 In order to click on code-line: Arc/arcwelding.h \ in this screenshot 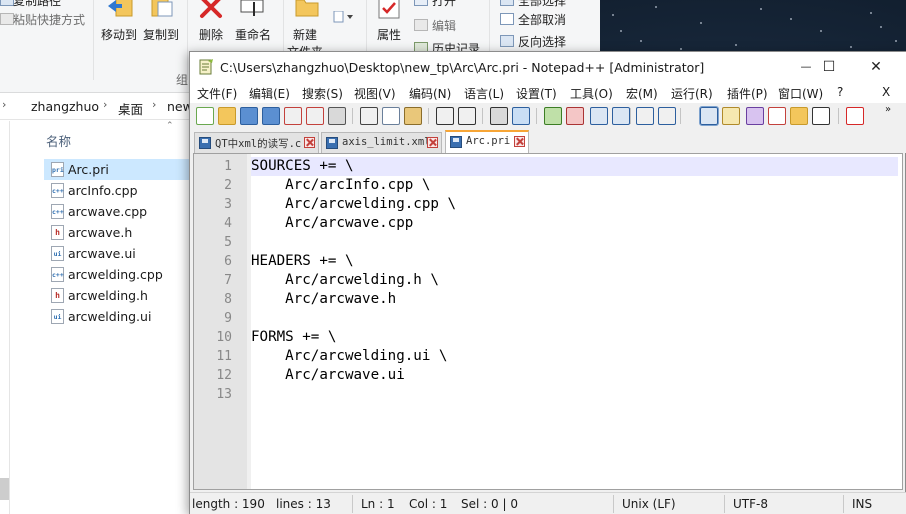, I will do `click(574, 280)`.